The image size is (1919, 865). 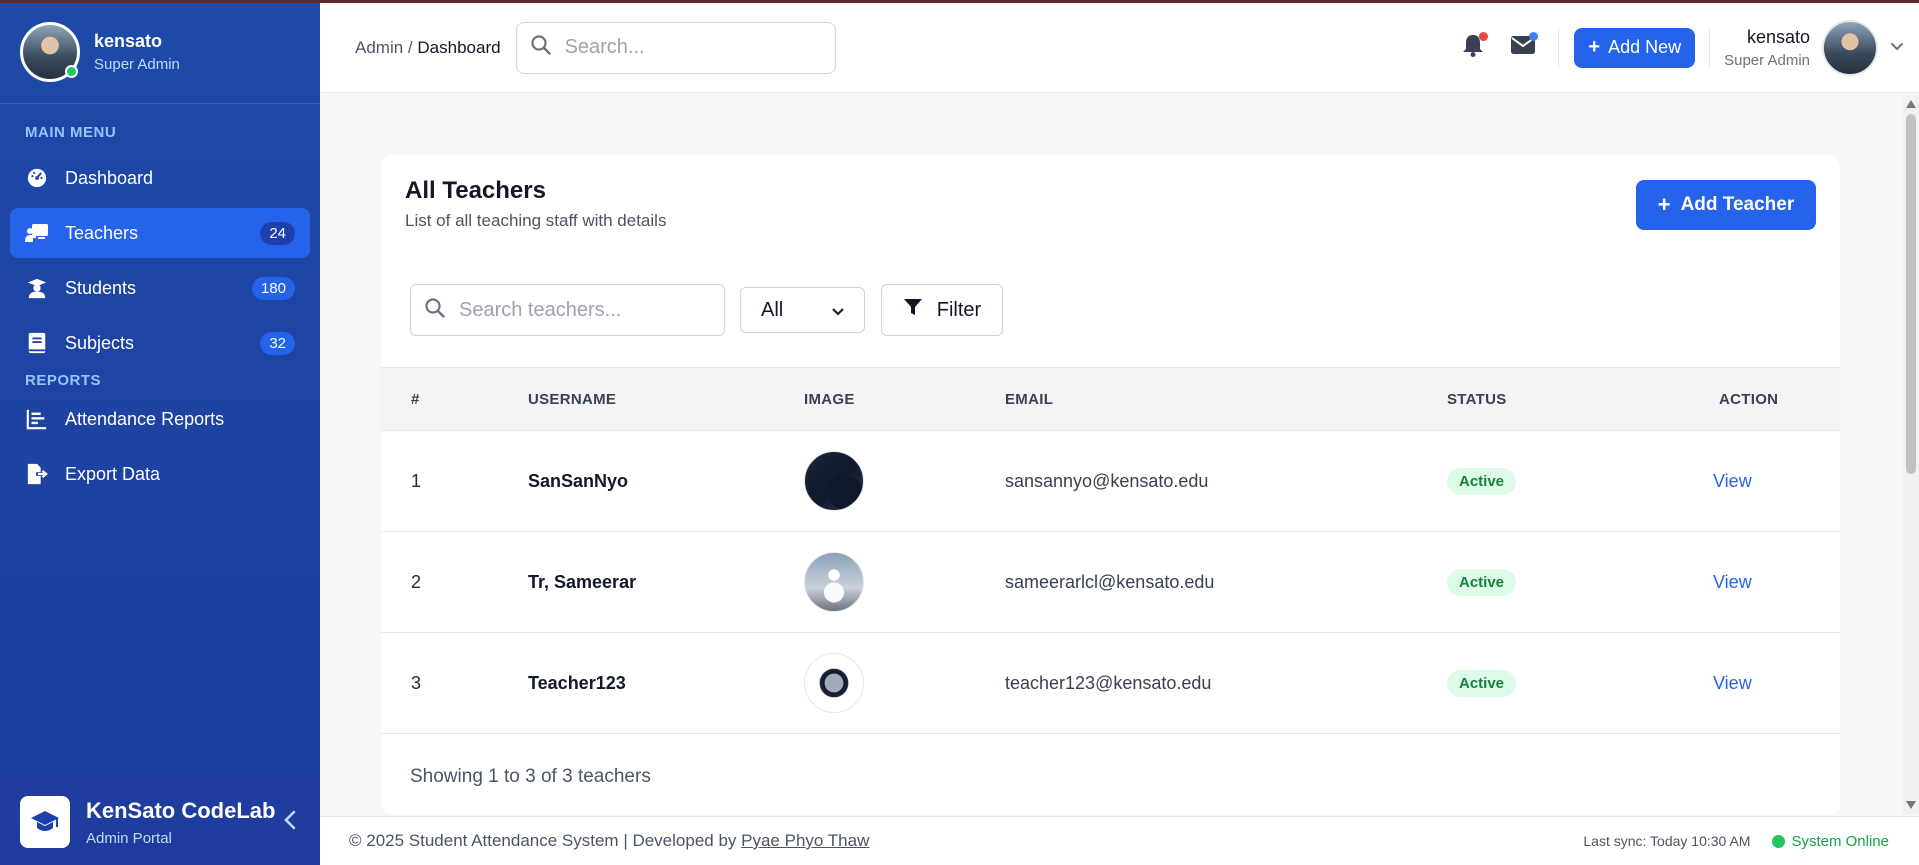 I want to click on row-number: 3, so click(x=416, y=682).